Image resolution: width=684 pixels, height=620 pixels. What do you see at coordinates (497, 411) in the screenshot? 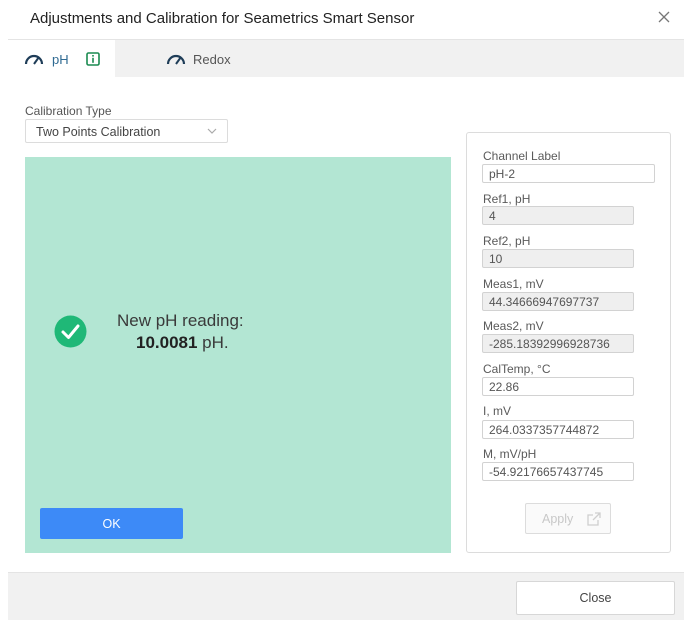
I see `field-label-i: I, mV` at bounding box center [497, 411].